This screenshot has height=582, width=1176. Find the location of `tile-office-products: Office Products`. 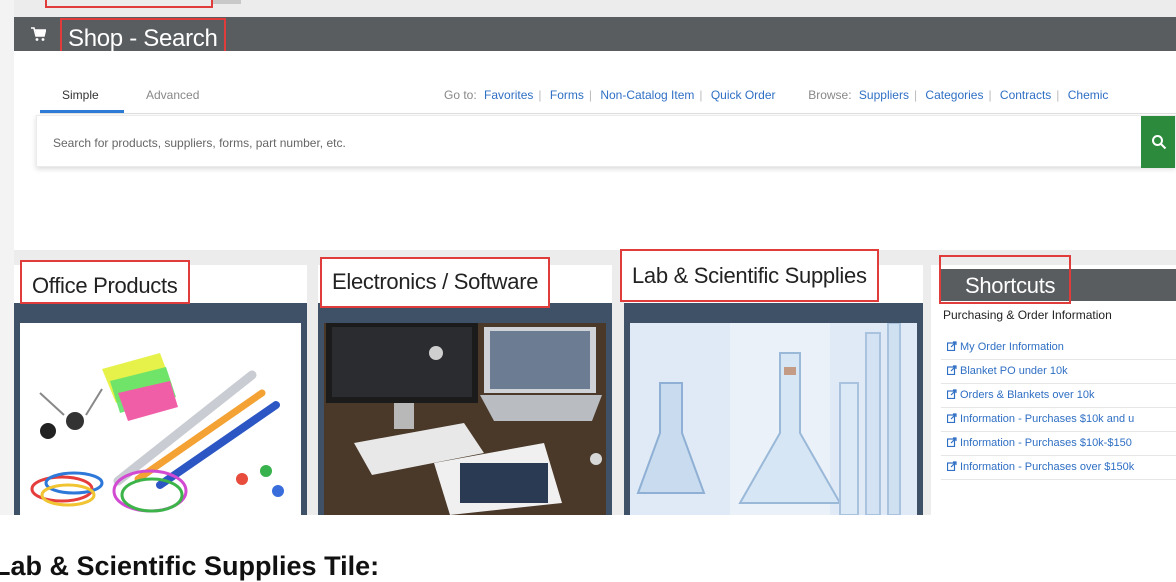

tile-office-products: Office Products is located at coordinates (160, 387).